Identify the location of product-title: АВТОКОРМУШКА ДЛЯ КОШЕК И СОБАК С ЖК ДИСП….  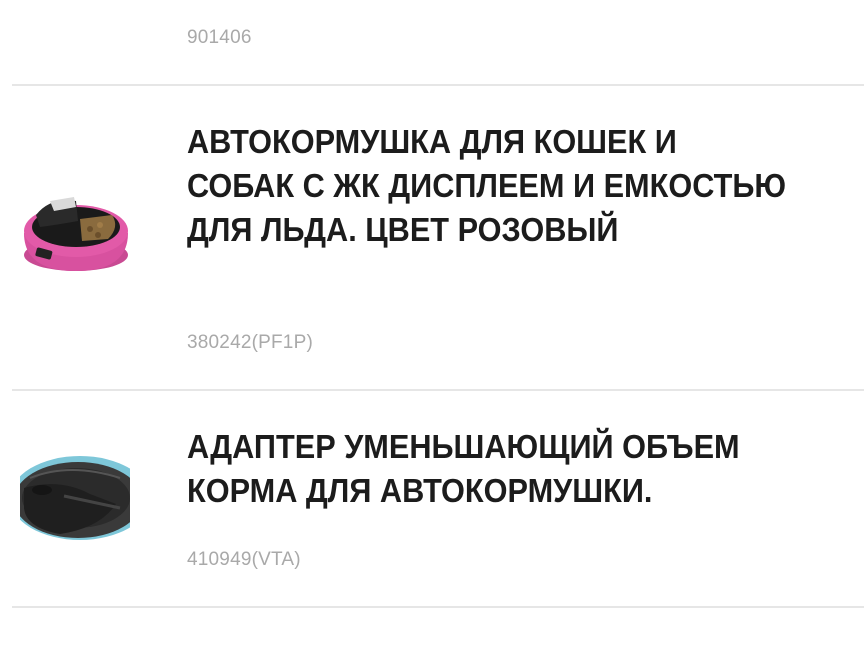
(489, 186).